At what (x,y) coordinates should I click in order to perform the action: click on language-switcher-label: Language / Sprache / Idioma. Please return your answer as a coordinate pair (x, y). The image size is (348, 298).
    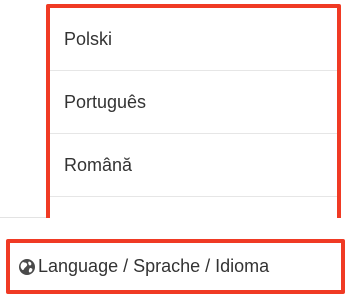
    Looking at the image, I should click on (154, 266).